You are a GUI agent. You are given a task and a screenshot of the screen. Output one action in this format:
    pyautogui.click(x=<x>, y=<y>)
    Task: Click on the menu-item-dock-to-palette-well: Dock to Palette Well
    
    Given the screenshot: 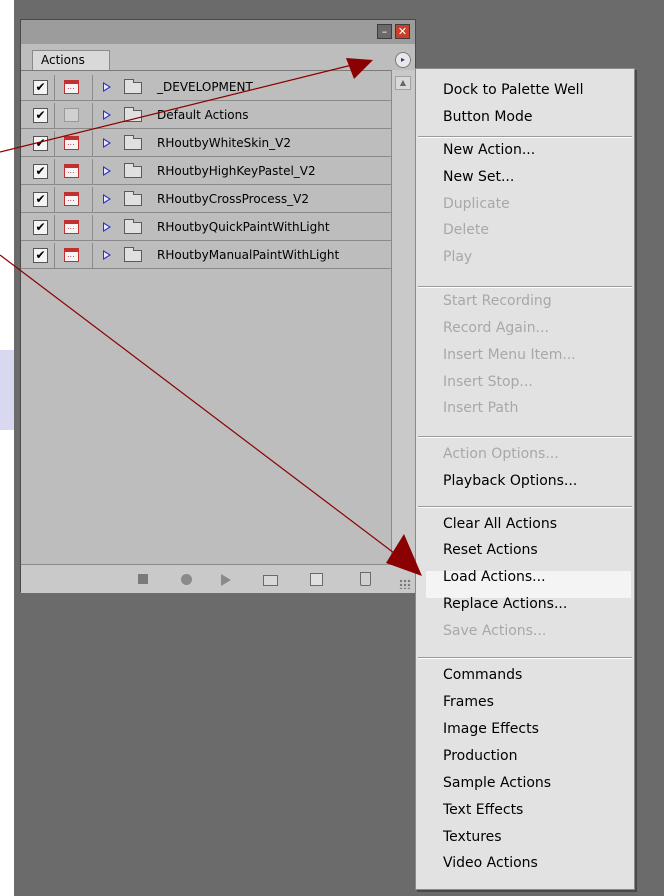 What is the action you would take?
    pyautogui.click(x=513, y=90)
    